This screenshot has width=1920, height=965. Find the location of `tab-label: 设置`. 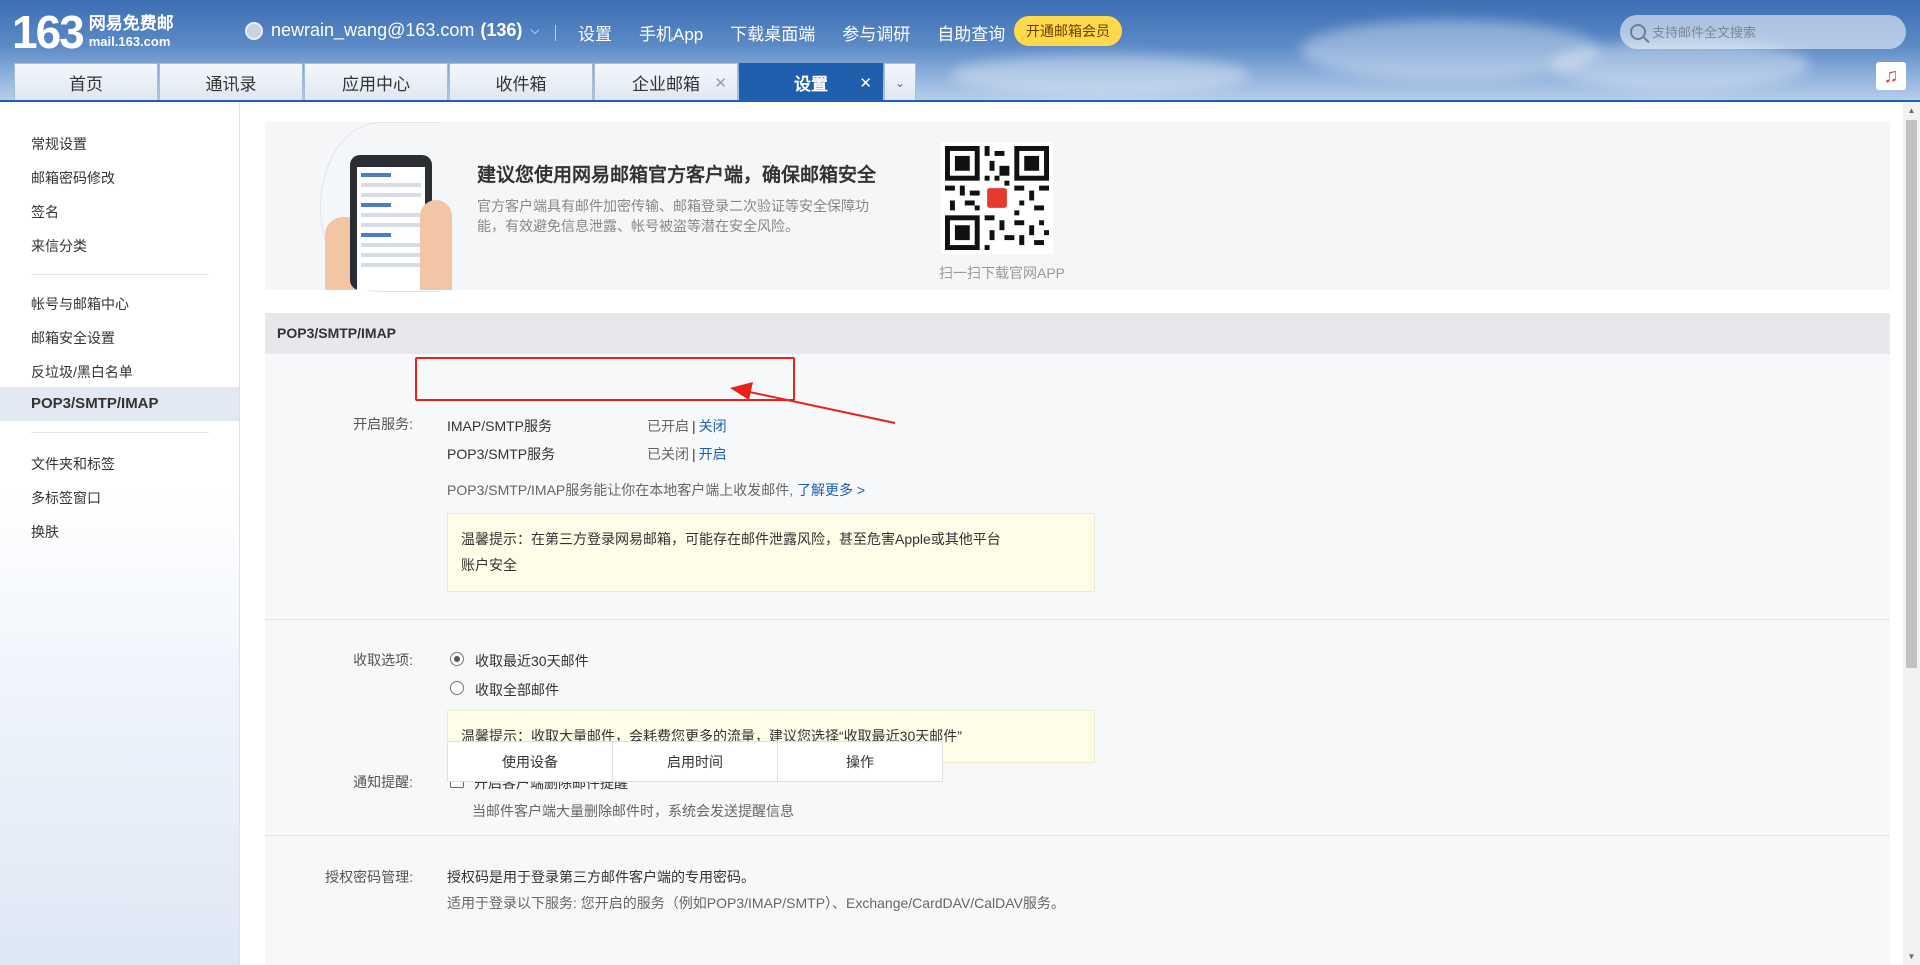

tab-label: 设置 is located at coordinates (811, 84).